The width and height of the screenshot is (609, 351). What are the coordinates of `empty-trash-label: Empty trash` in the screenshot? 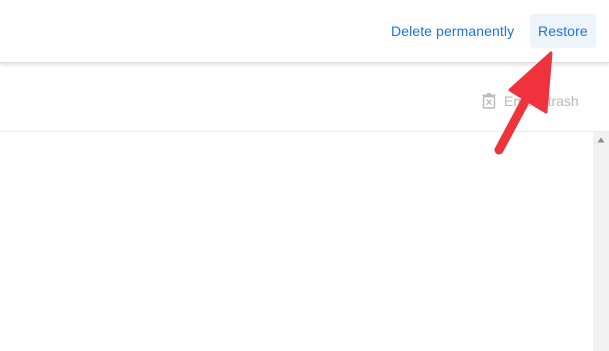 It's located at (541, 101).